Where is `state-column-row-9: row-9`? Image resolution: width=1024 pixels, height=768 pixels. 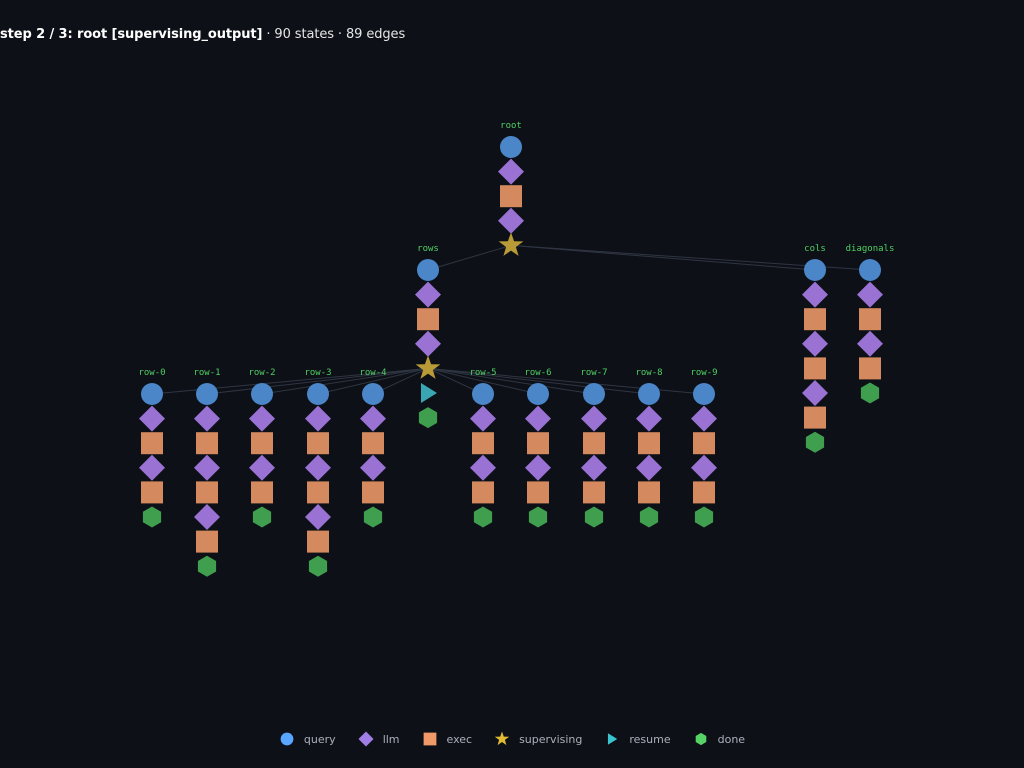 state-column-row-9: row-9 is located at coordinates (704, 448).